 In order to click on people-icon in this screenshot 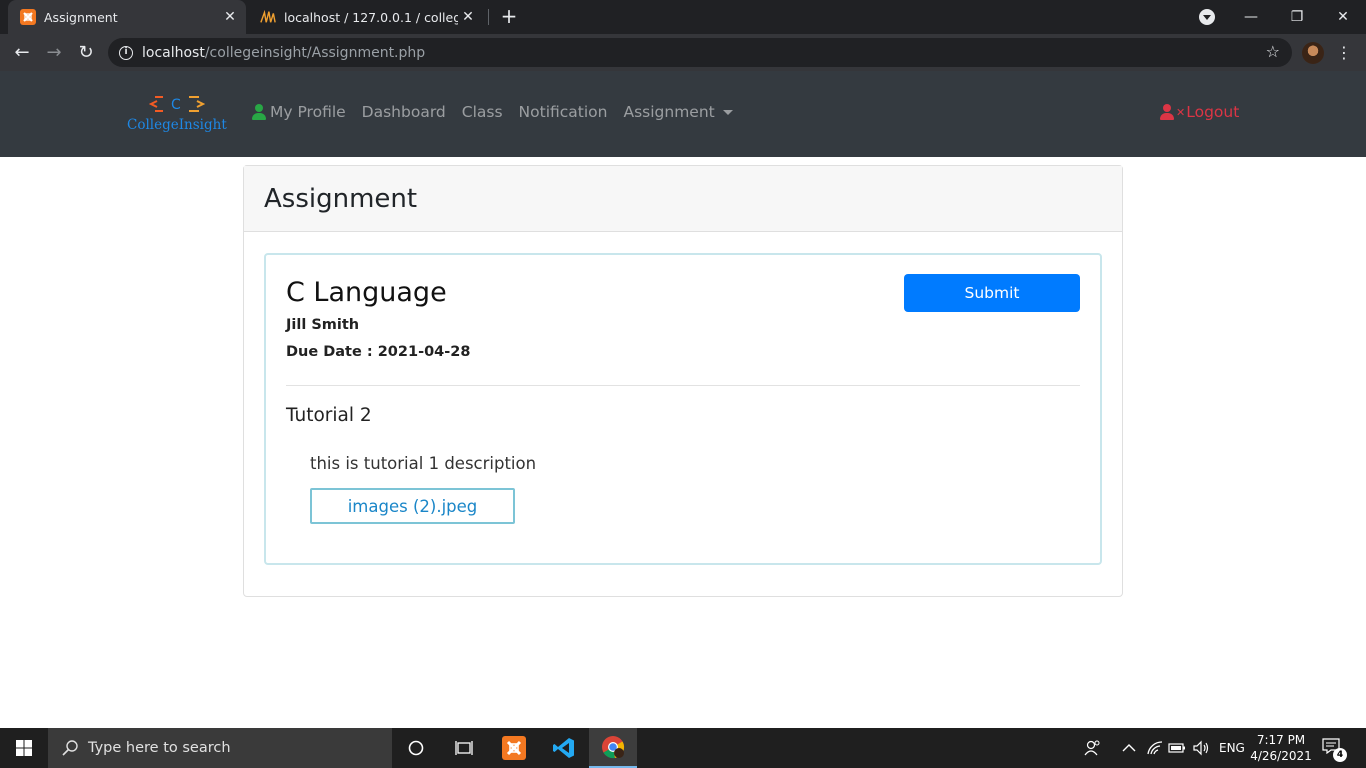, I will do `click(1093, 748)`.